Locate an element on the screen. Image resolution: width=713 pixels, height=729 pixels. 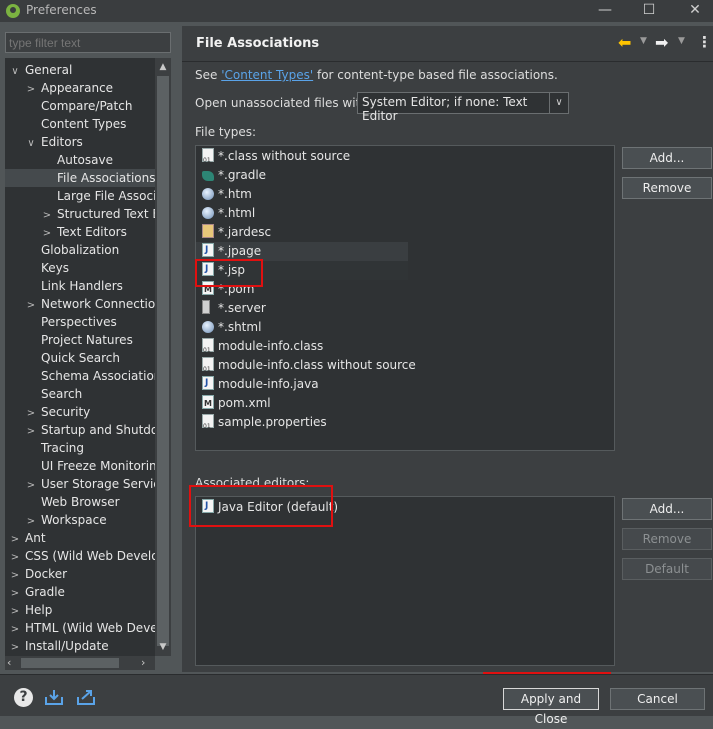
tree-item: Schema Associations is located at coordinates (80, 376).